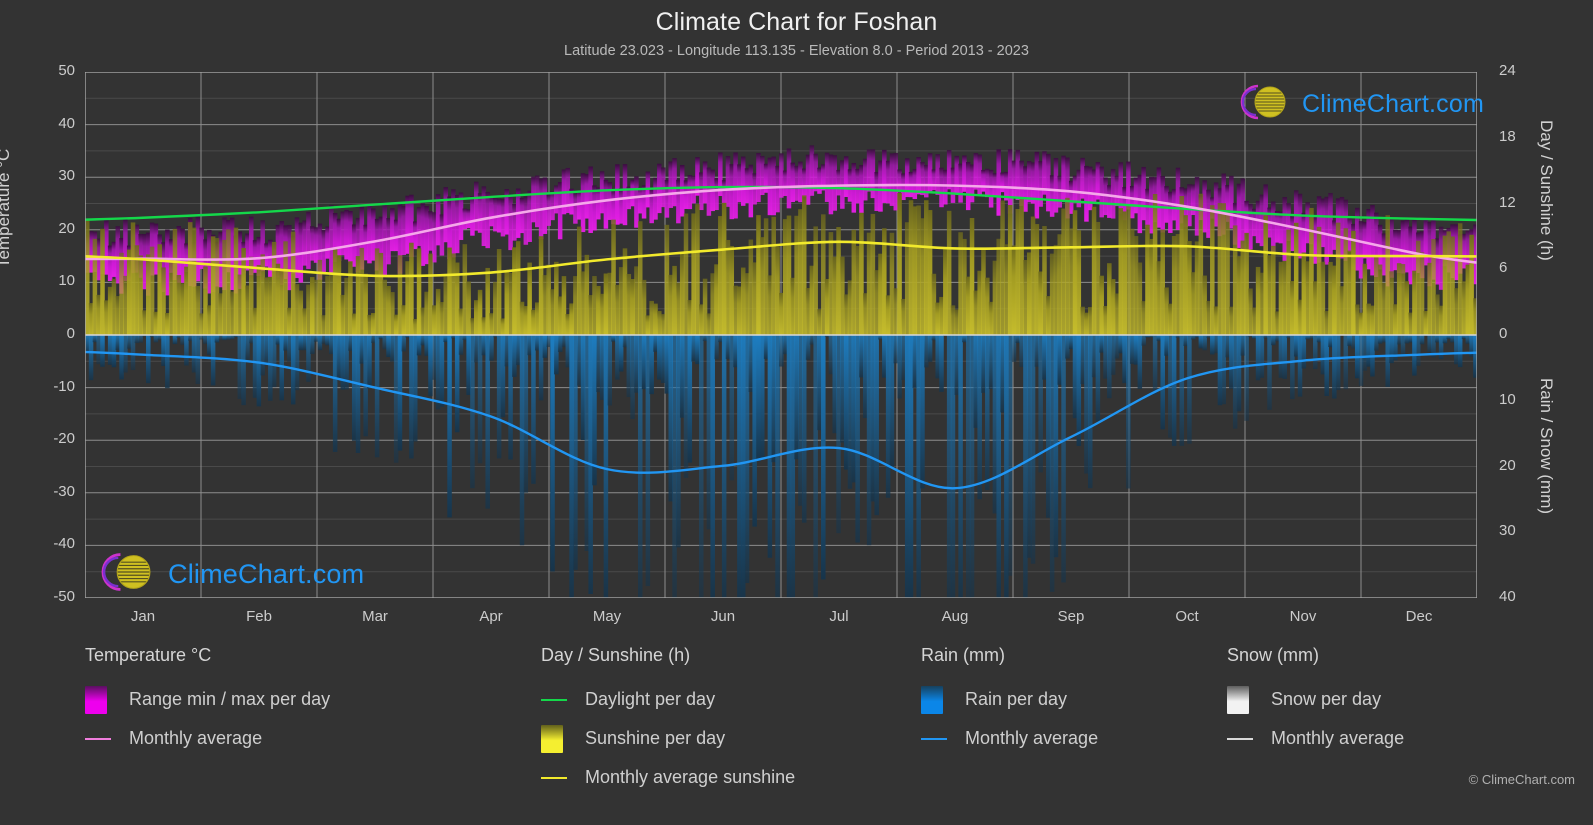  I want to click on legend-item-label: Sunshine per day, so click(655, 738).